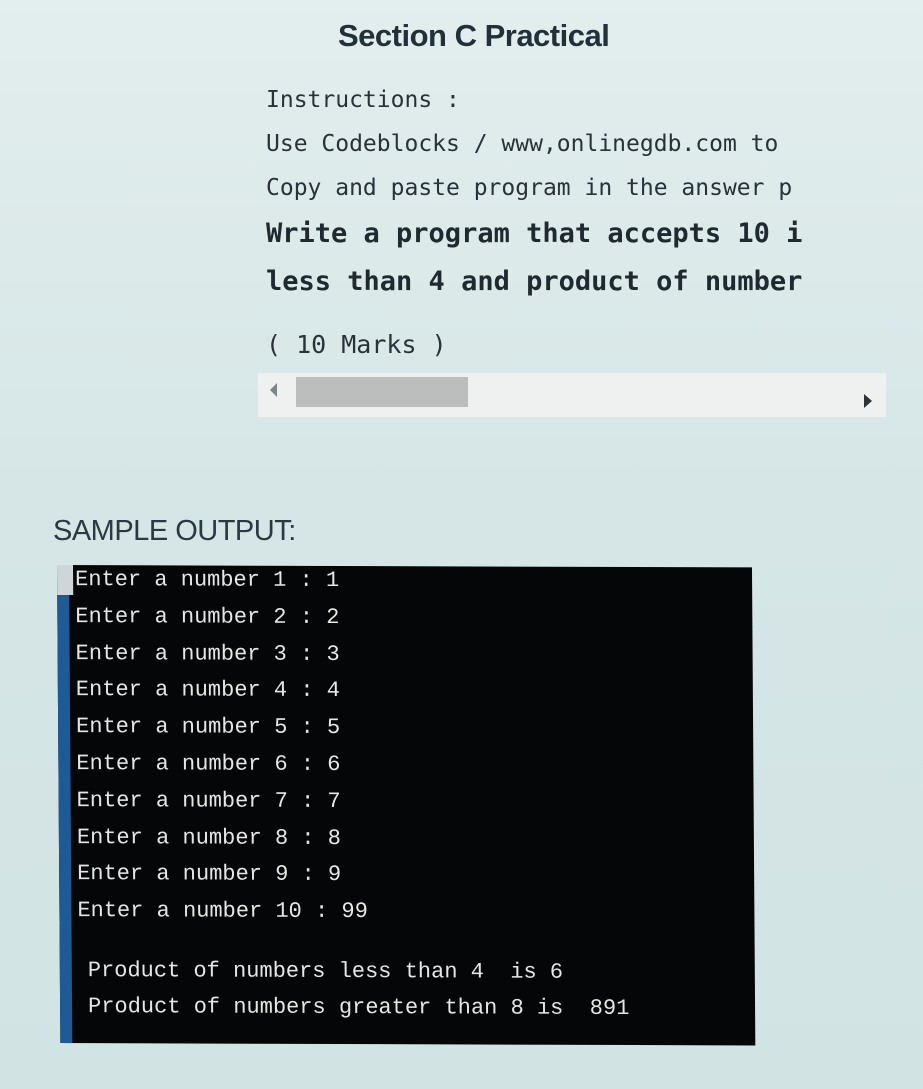 The width and height of the screenshot is (923, 1089). What do you see at coordinates (273, 390) in the screenshot?
I see `scroll-left-arrow-icon` at bounding box center [273, 390].